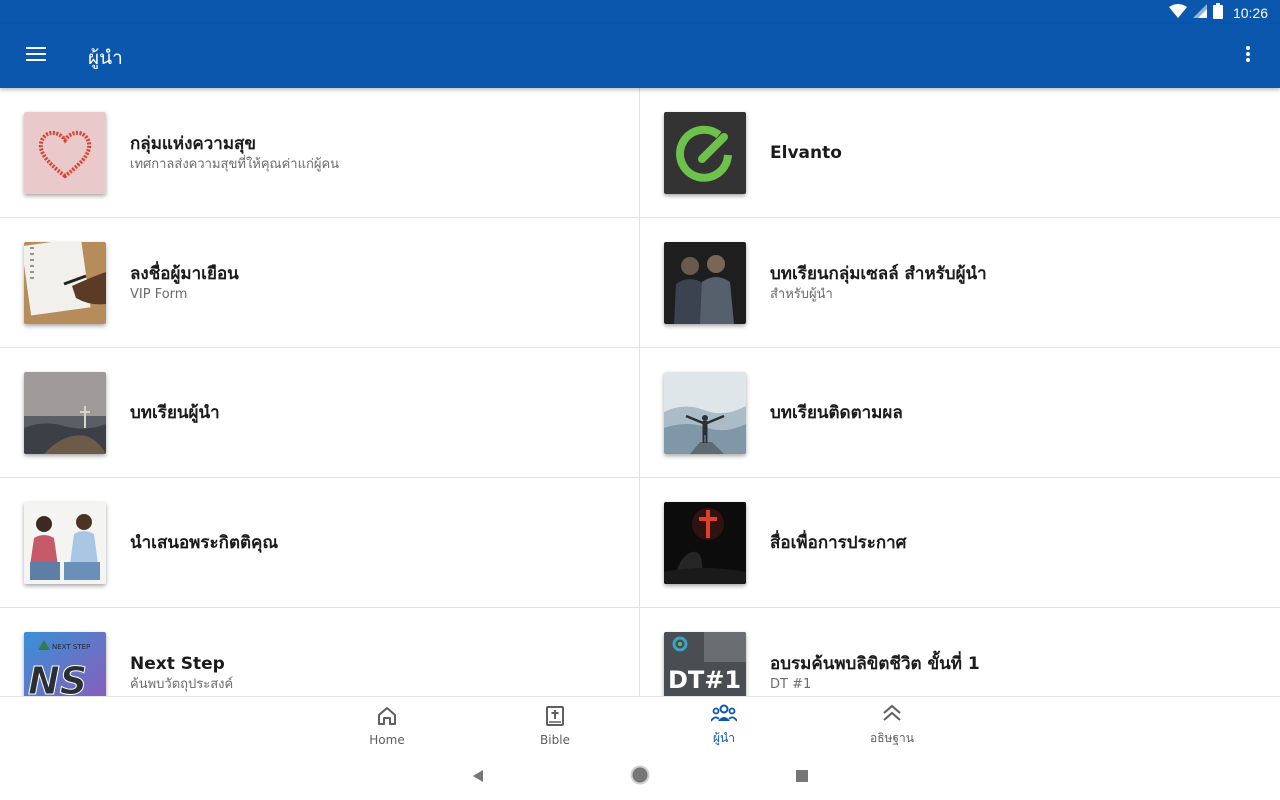  What do you see at coordinates (705, 543) in the screenshot?
I see `lit-cross-thumbnail` at bounding box center [705, 543].